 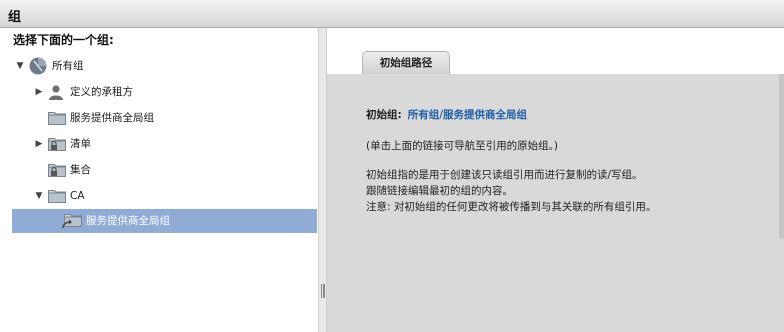 I want to click on window-title-bar: 组, so click(x=392, y=14).